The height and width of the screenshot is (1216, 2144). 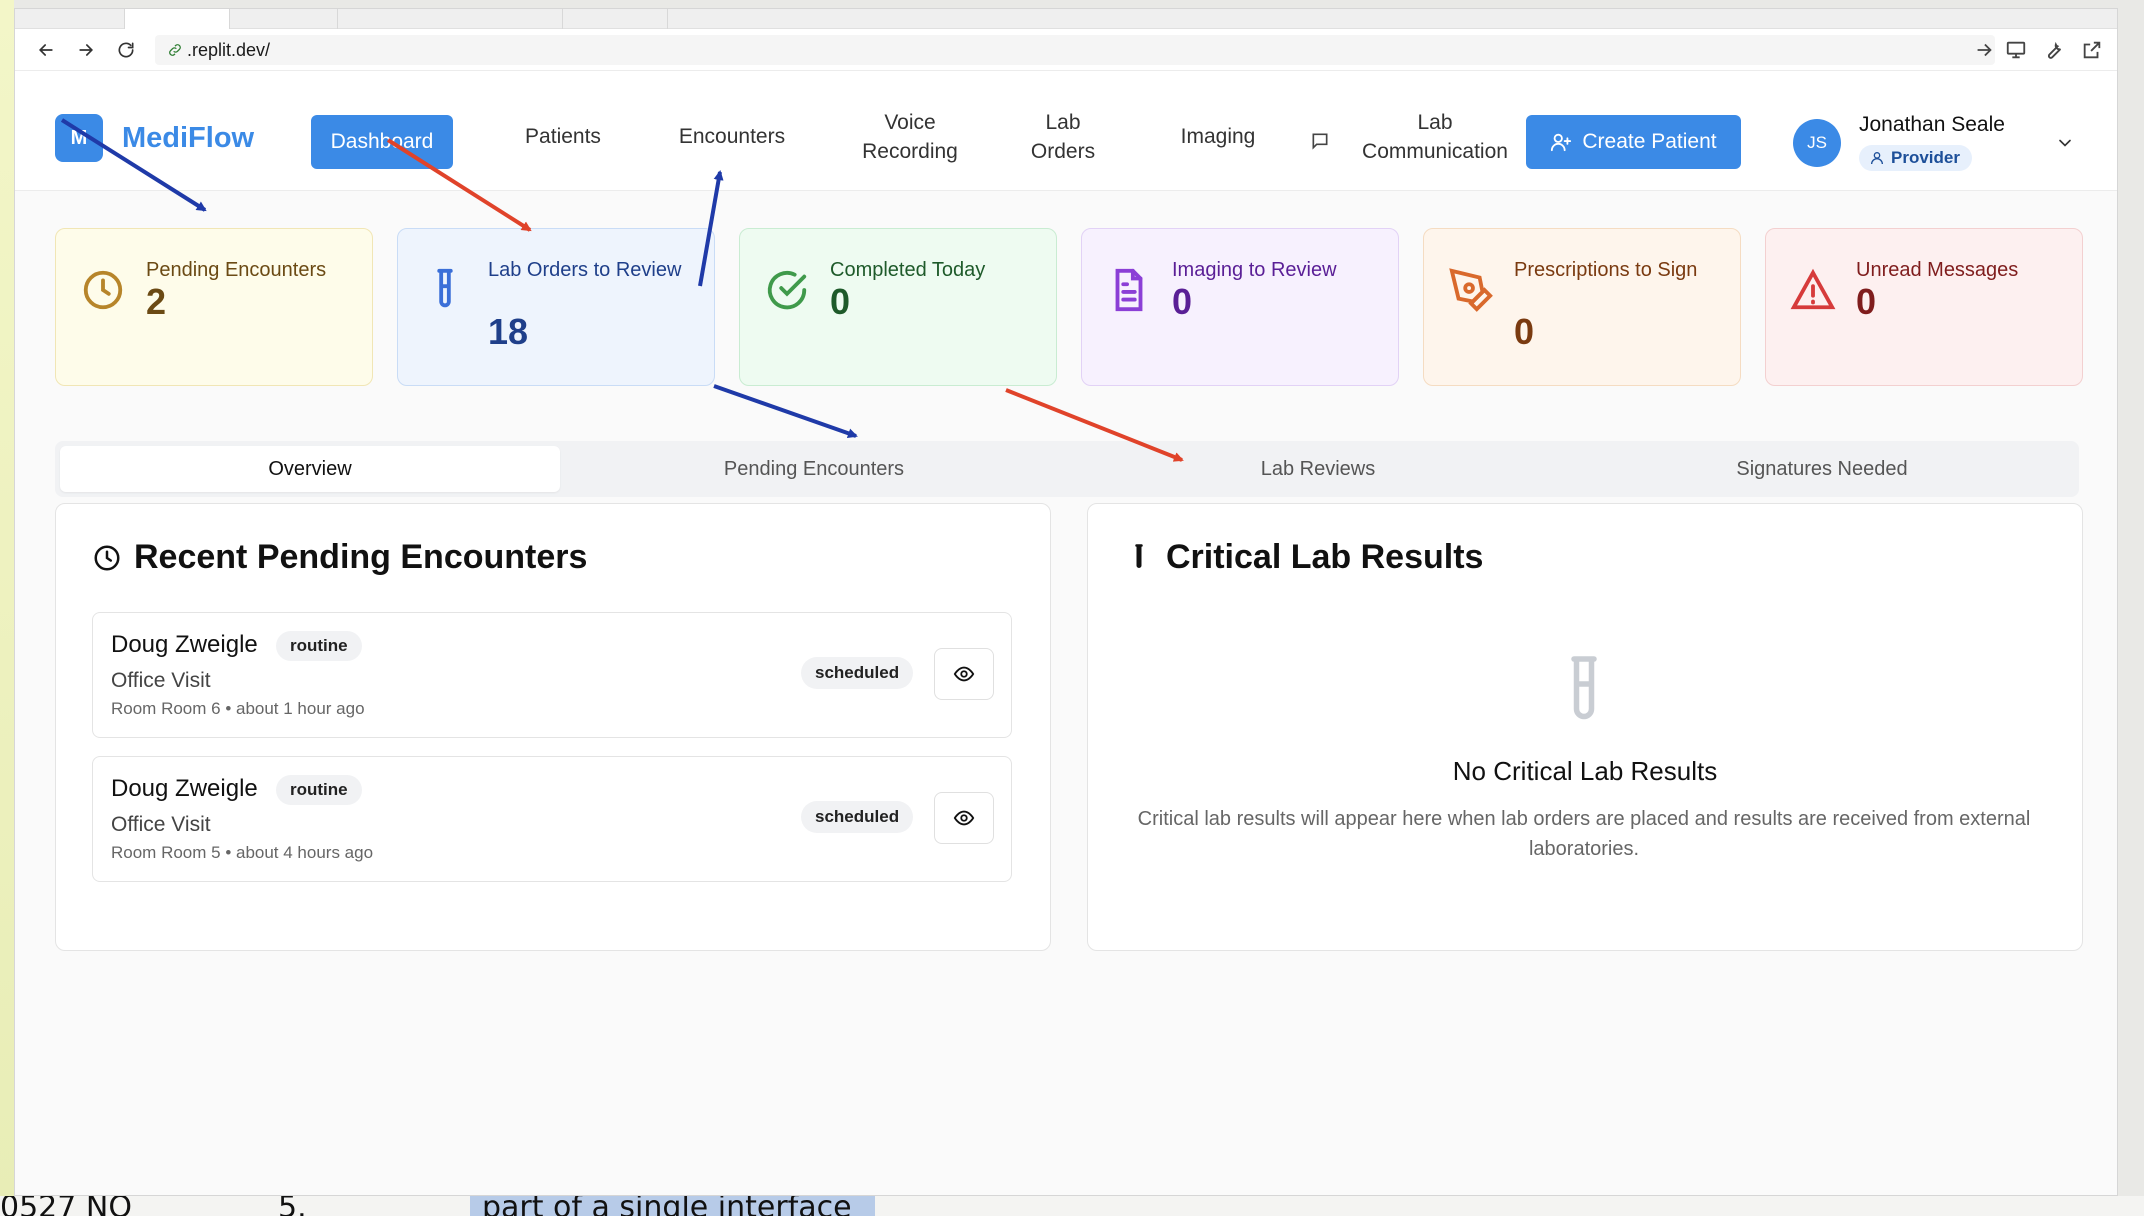 I want to click on user-icon, so click(x=1877, y=158).